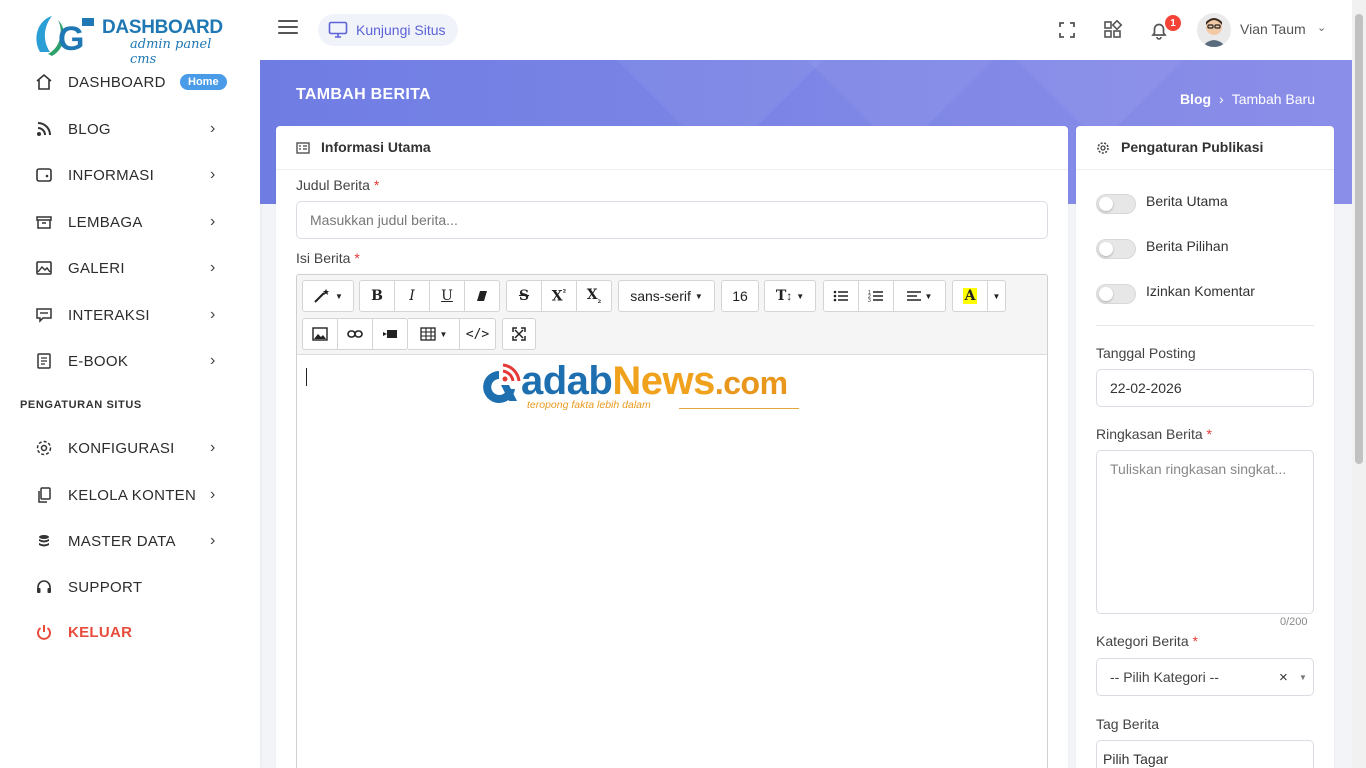 The image size is (1366, 768). Describe the element at coordinates (1187, 201) in the screenshot. I see `toggle-label: Berita Utama` at that location.